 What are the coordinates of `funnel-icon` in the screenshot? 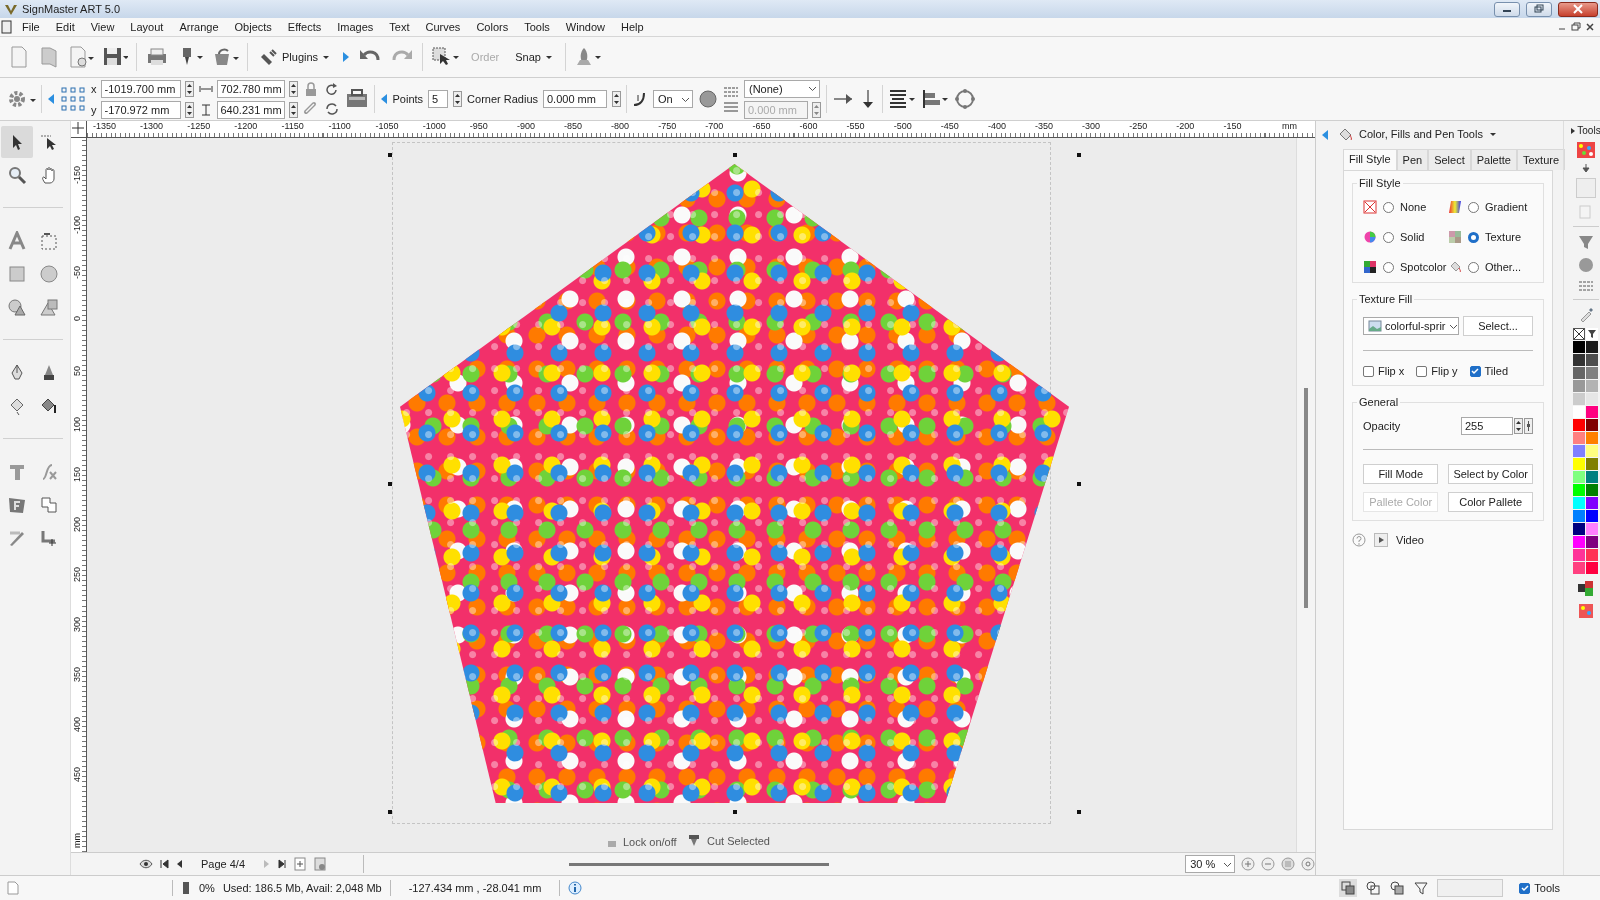 It's located at (1421, 888).